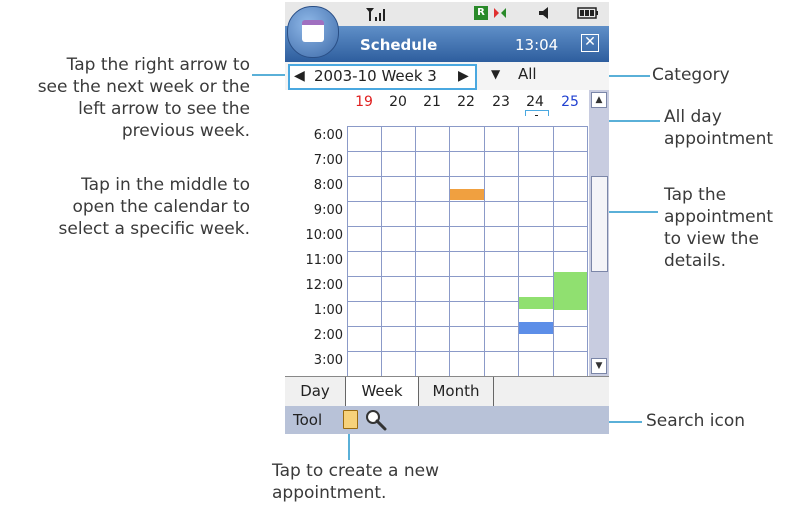 The image size is (790, 506). What do you see at coordinates (328, 335) in the screenshot?
I see `hour-label: 2:00` at bounding box center [328, 335].